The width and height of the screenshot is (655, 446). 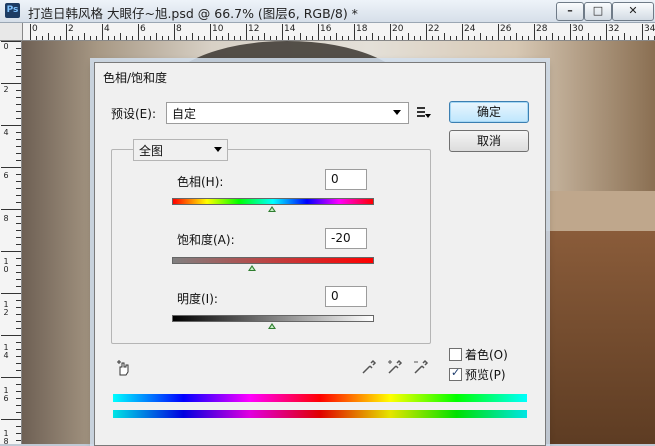 I want to click on close-button: ✕, so click(x=633, y=11).